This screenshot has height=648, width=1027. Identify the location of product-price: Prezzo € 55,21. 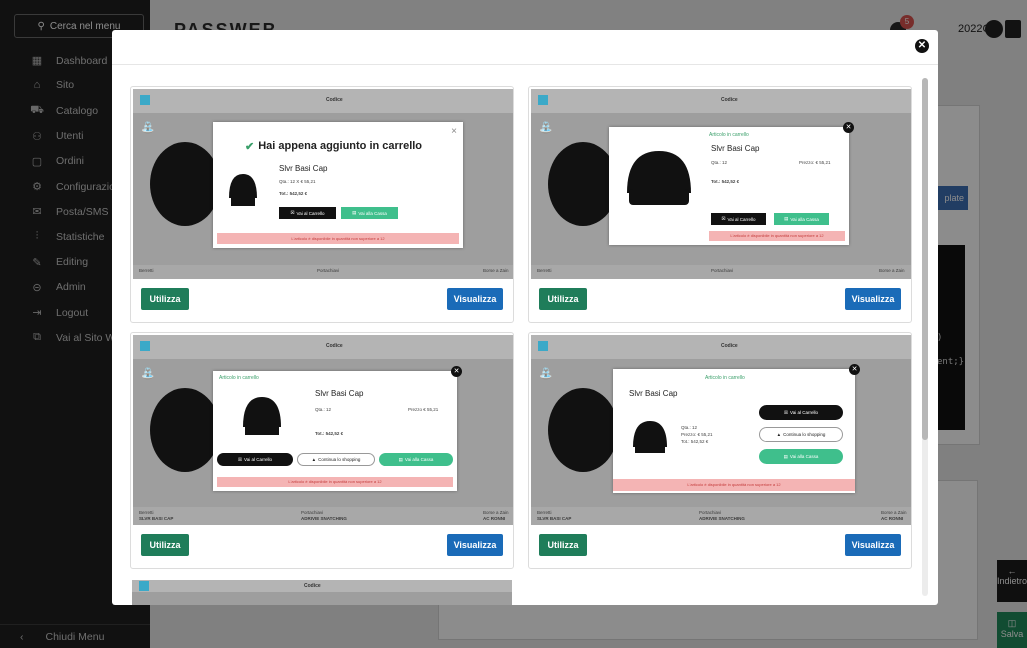
(423, 409).